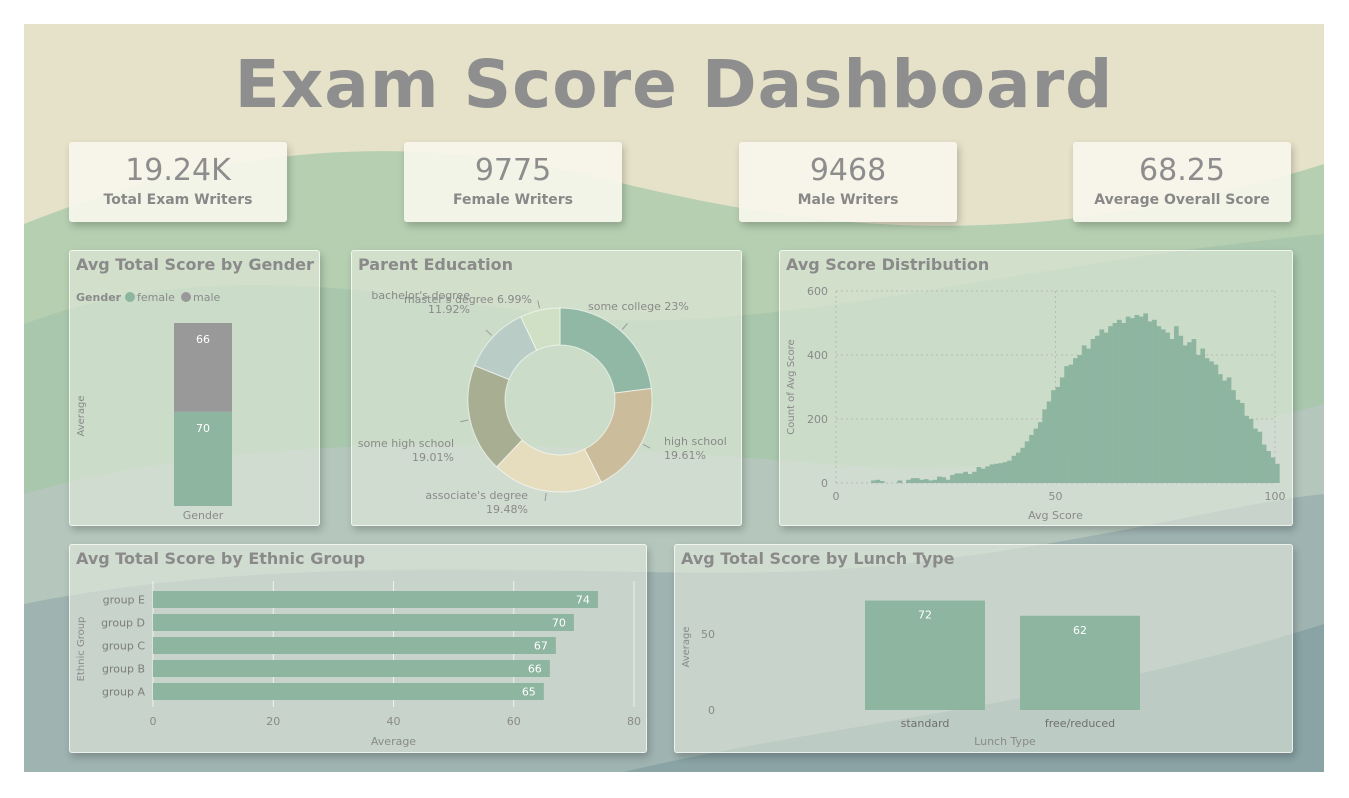 Image resolution: width=1349 pixels, height=798 pixels. Describe the element at coordinates (708, 634) in the screenshot. I see `y-tick-label: 50` at that location.